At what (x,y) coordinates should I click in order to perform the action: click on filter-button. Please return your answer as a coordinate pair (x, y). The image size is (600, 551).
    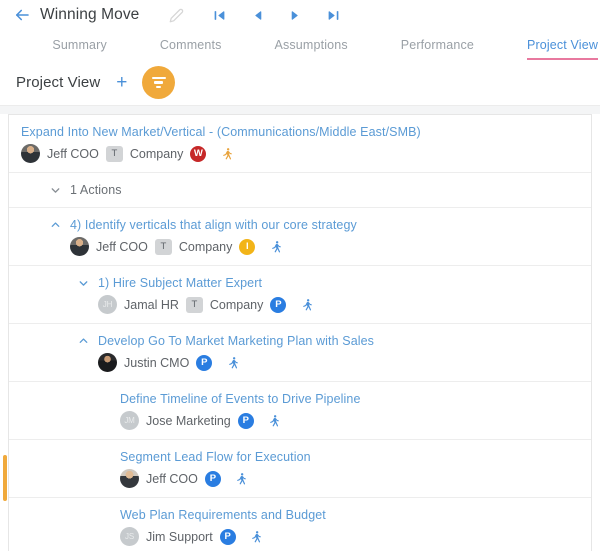
    Looking at the image, I should click on (159, 82).